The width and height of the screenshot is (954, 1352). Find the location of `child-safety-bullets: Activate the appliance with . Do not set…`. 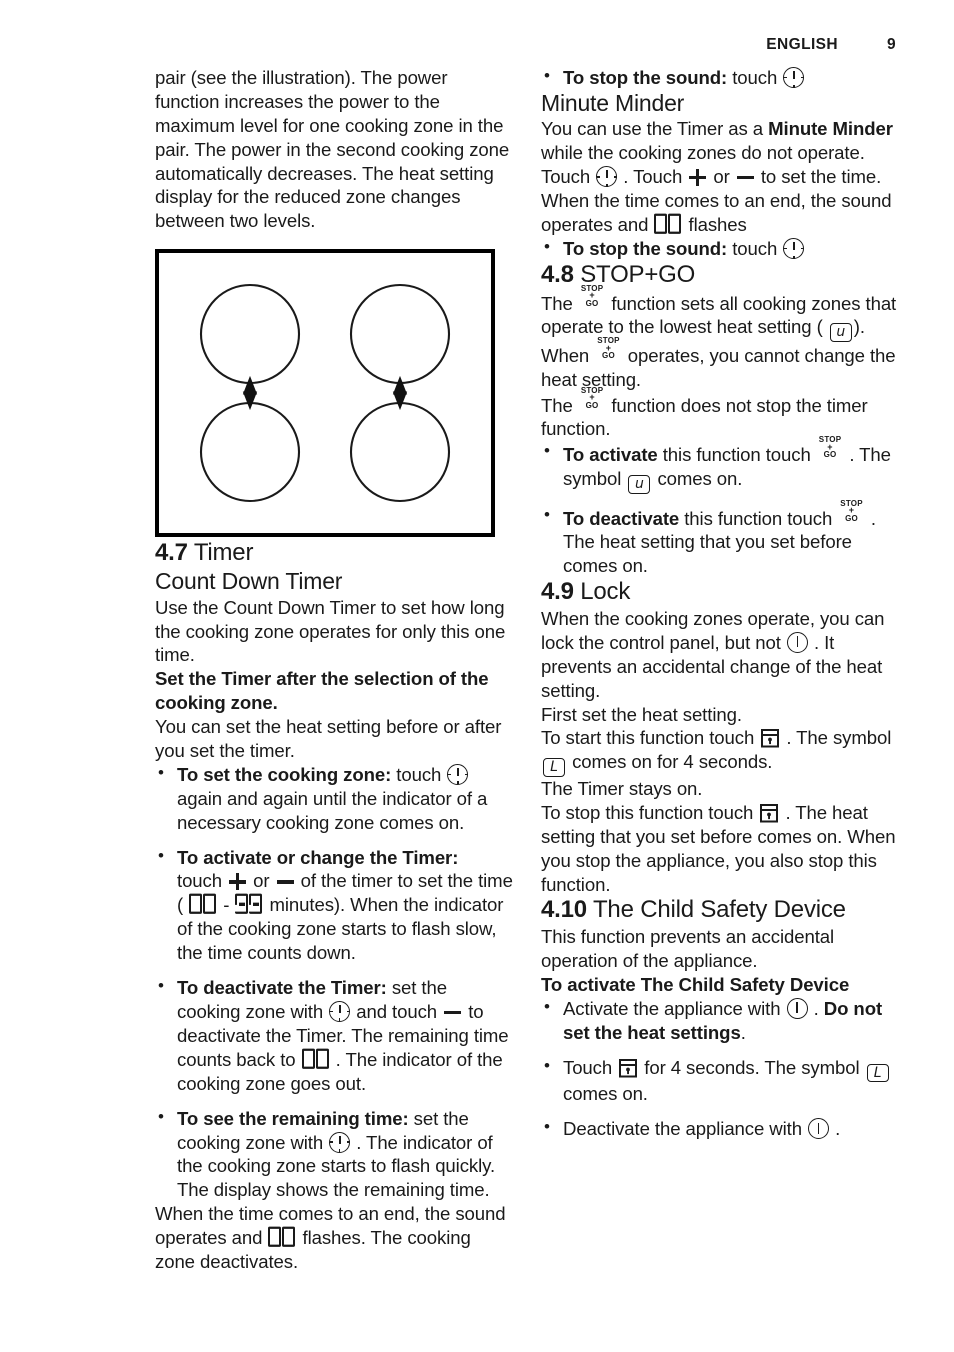

child-safety-bullets: Activate the appliance with . Do not set… is located at coordinates (720, 1068).